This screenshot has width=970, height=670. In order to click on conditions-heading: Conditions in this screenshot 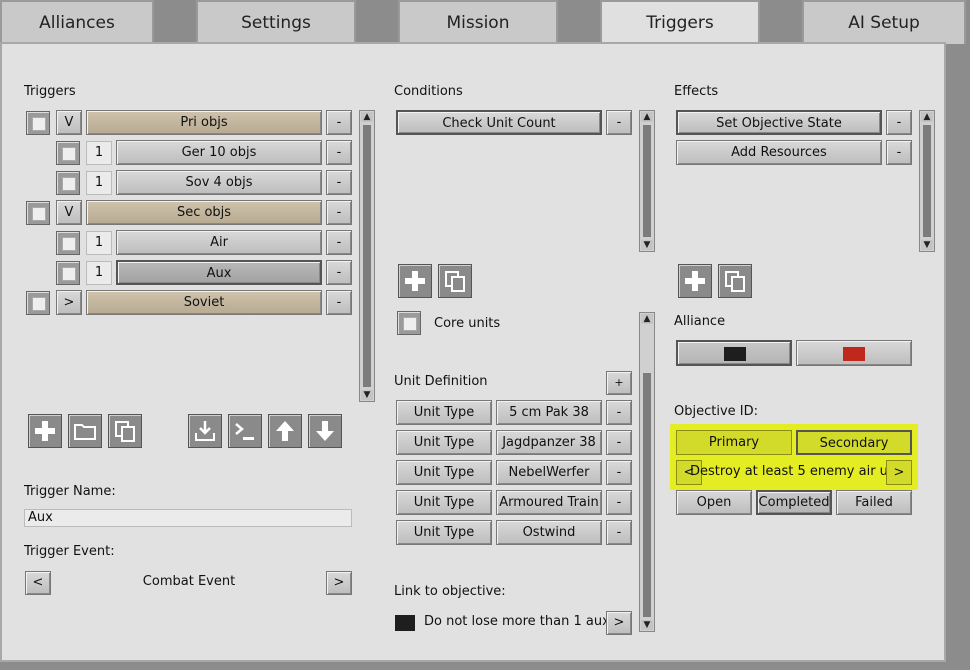, I will do `click(428, 91)`.